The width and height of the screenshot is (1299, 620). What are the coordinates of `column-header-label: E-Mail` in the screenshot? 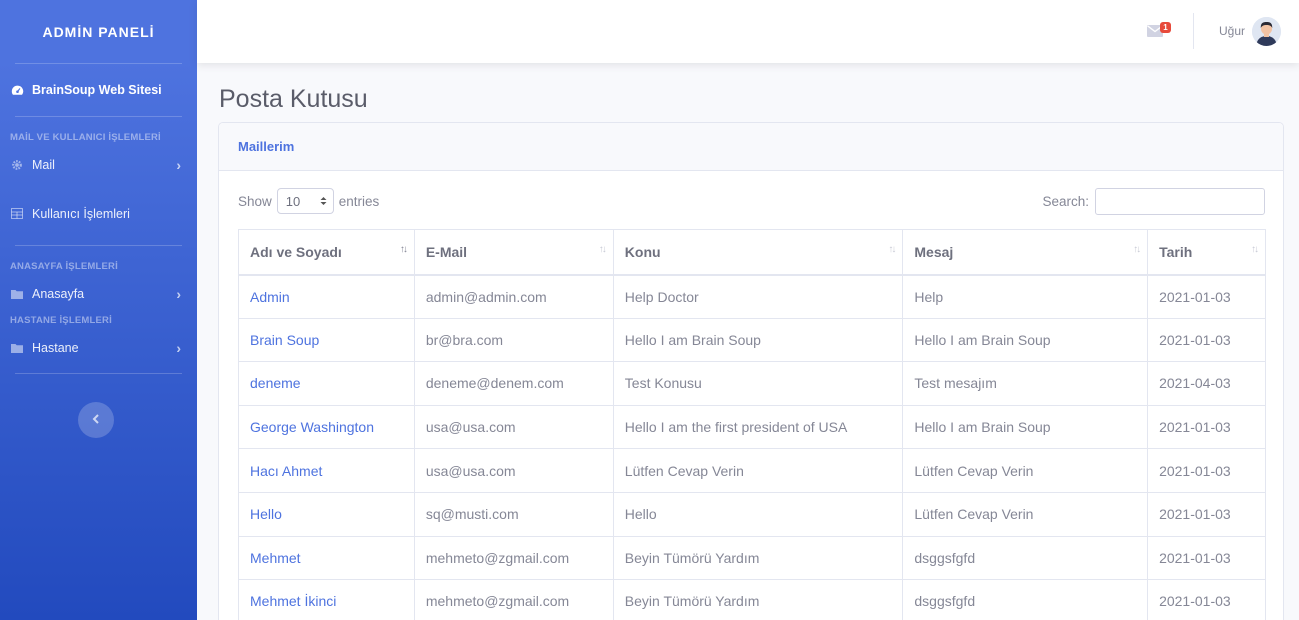 It's located at (446, 251).